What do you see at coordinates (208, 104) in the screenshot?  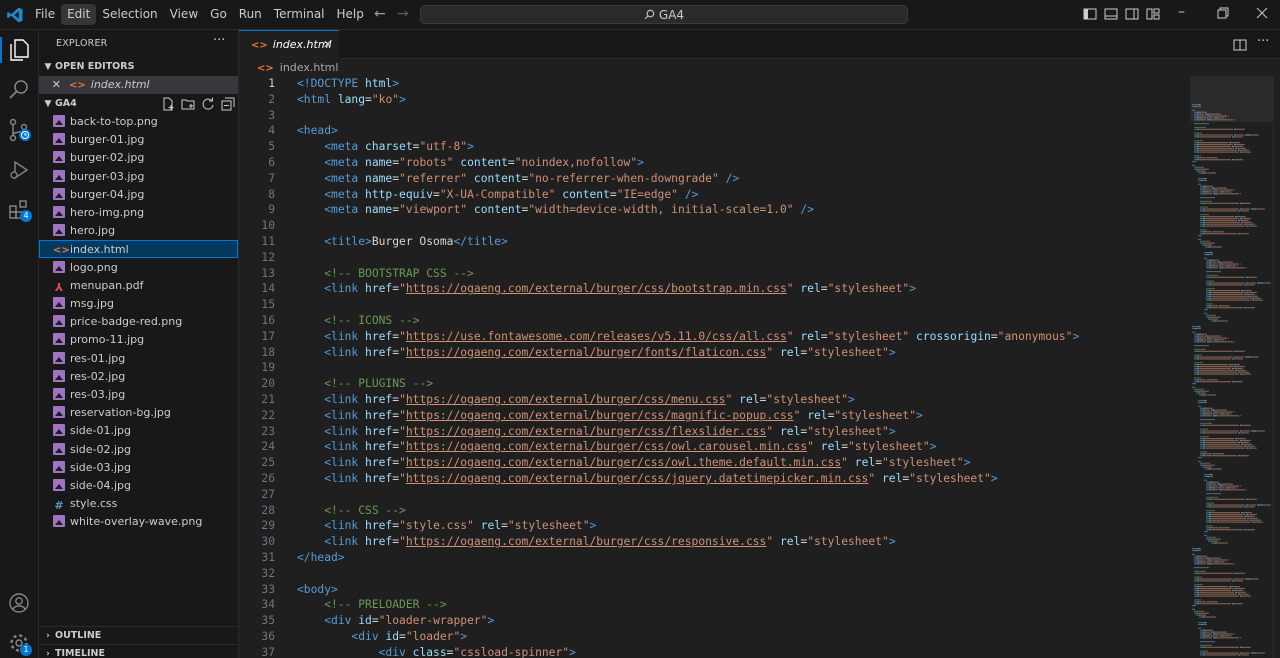 I see `refresh-icon` at bounding box center [208, 104].